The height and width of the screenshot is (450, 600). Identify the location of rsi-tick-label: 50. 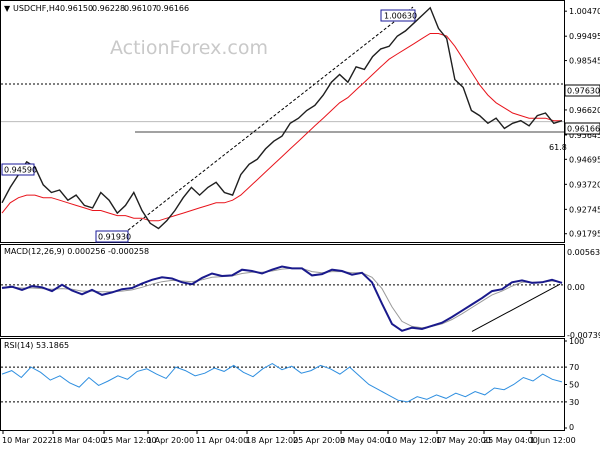
(574, 385).